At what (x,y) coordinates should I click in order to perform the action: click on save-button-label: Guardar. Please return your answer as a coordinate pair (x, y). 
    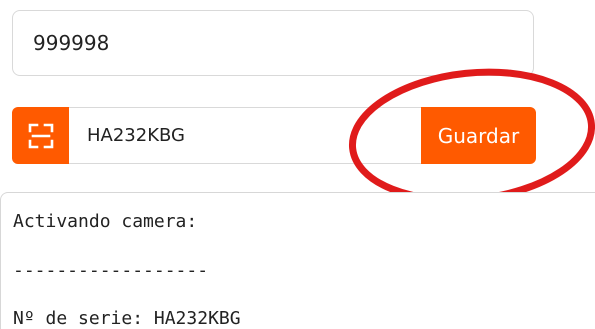
    Looking at the image, I should click on (478, 135).